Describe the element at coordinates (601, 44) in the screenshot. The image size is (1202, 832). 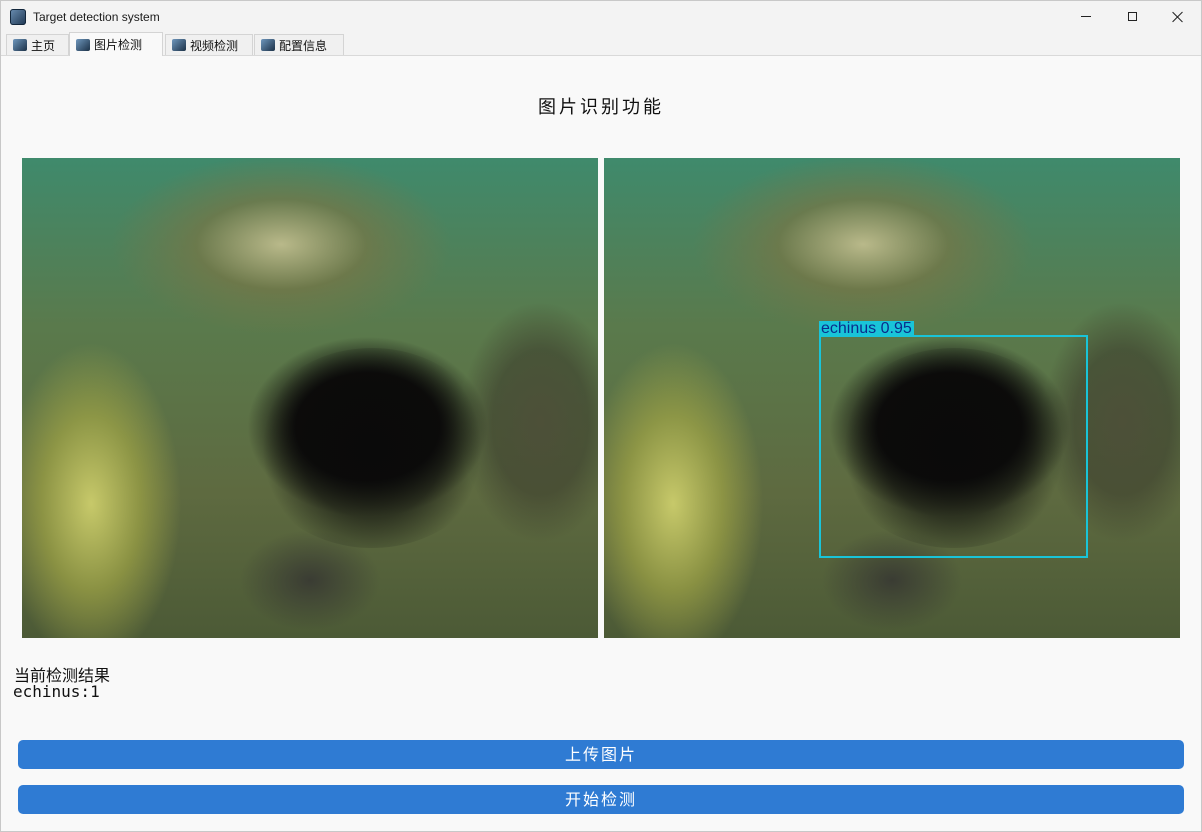
I see `tab-bar: 主页 图片检测 视频检测 配置信息` at that location.